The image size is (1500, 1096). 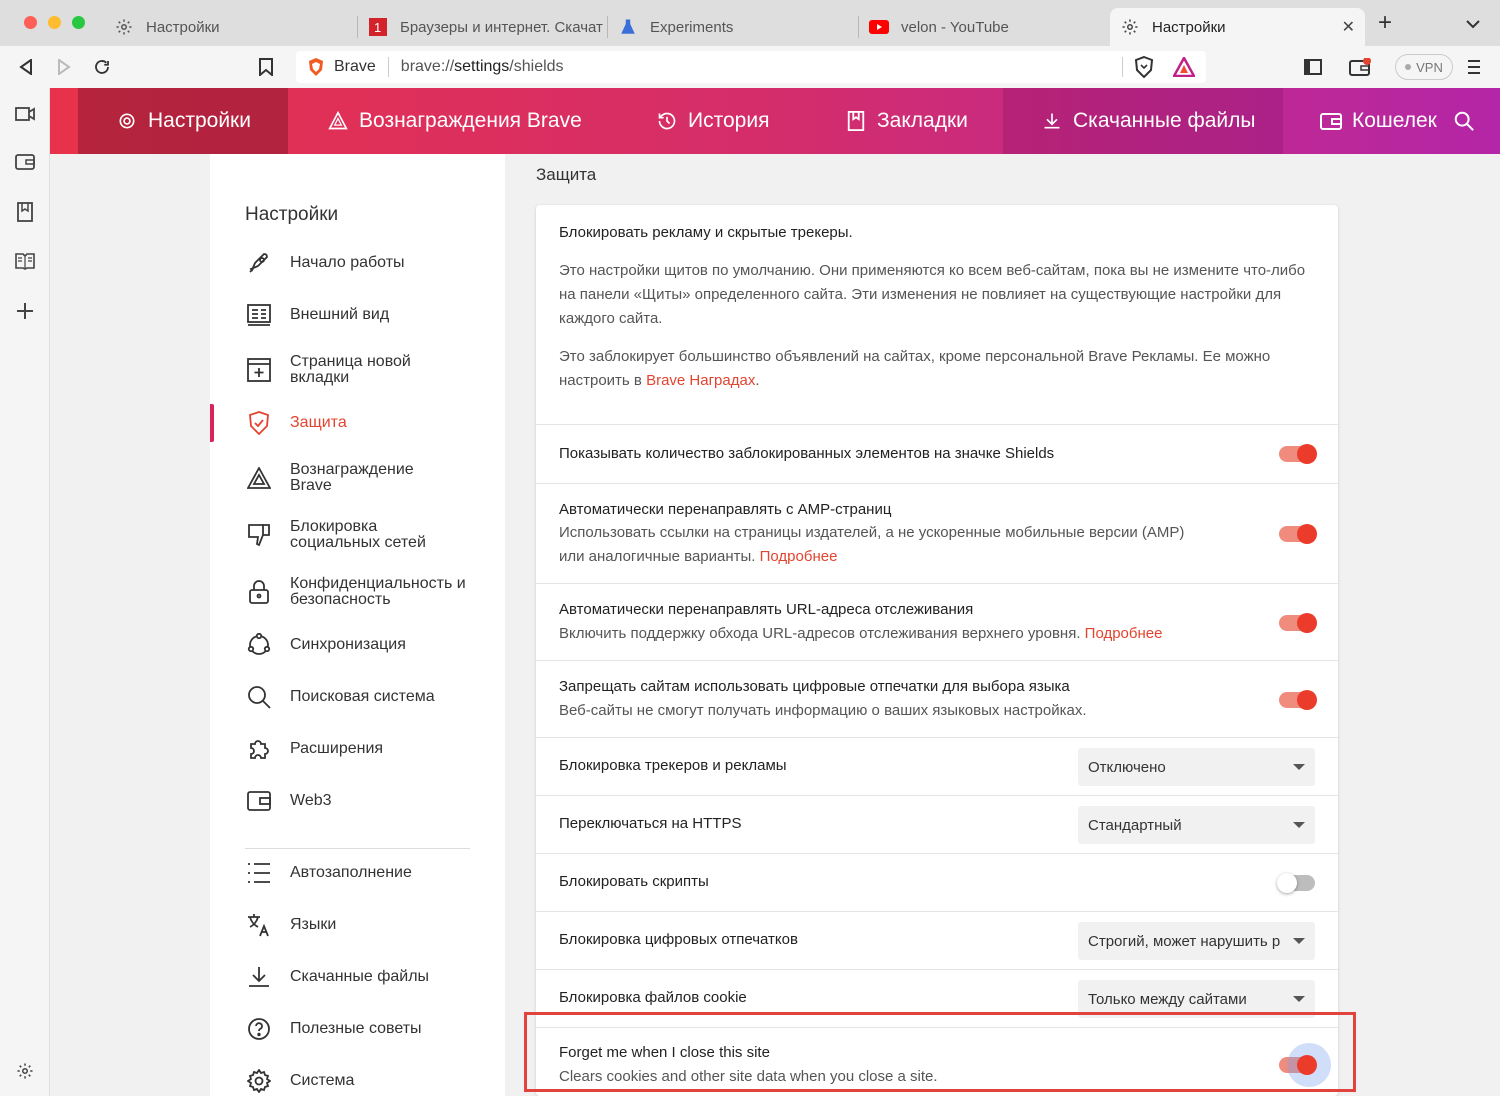 What do you see at coordinates (1348, 27) in the screenshot?
I see `close-tab-icon: ✕` at bounding box center [1348, 27].